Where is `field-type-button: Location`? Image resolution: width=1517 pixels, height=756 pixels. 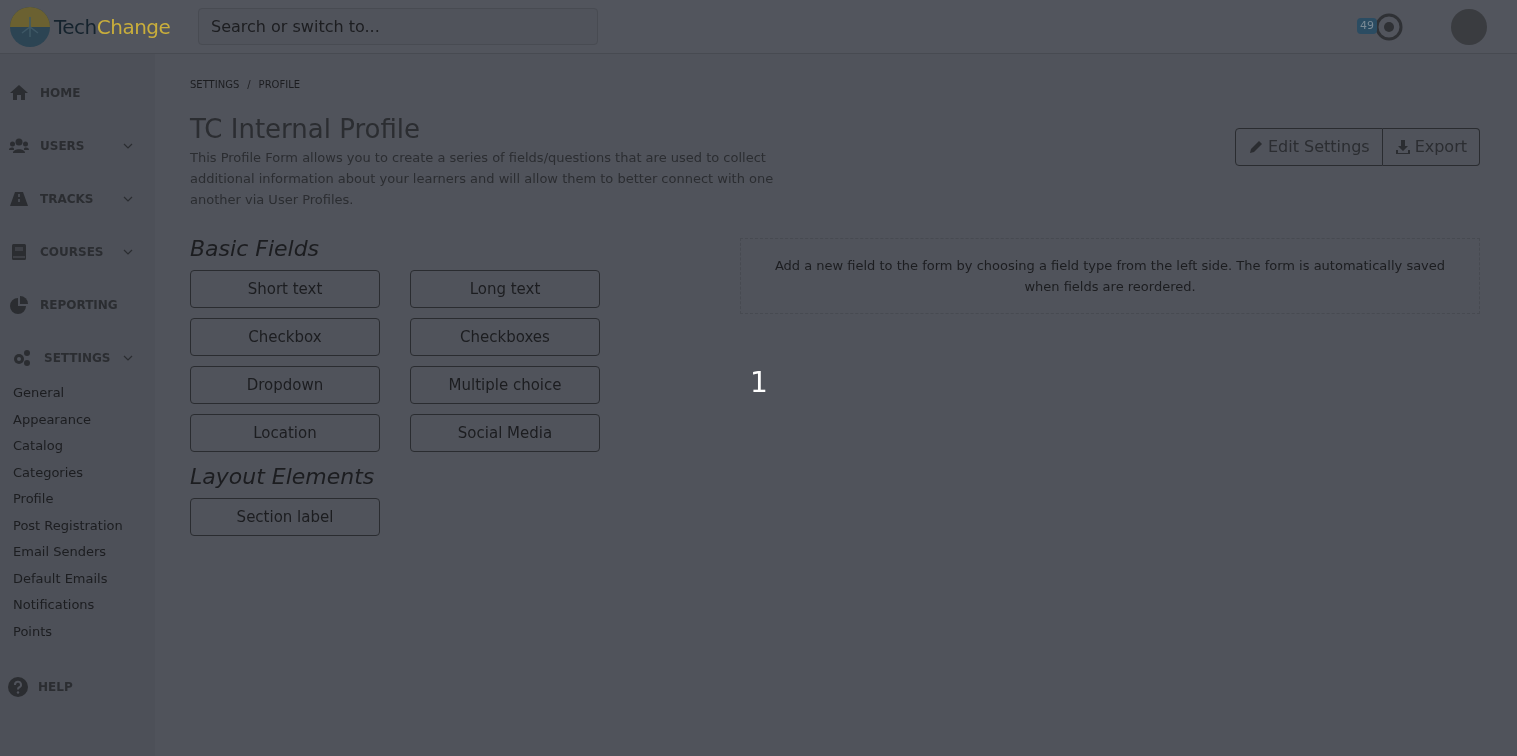 field-type-button: Location is located at coordinates (285, 433).